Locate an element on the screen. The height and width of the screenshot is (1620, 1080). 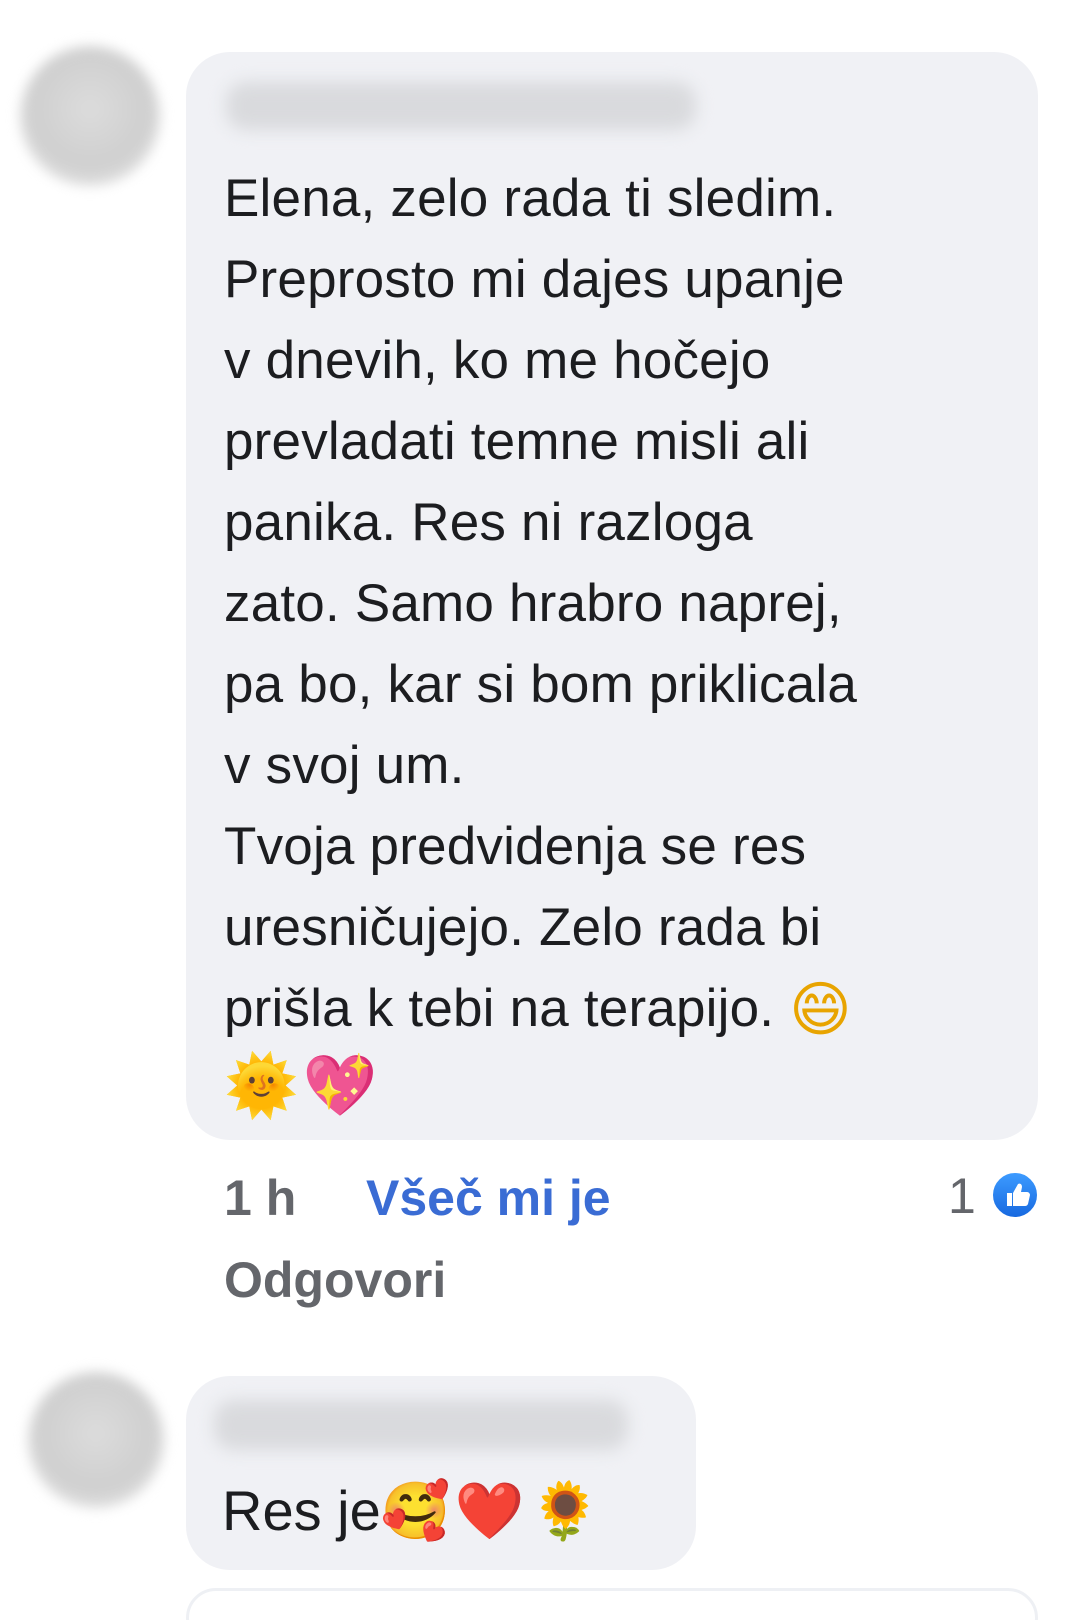
comment-timestamp: 1 h is located at coordinates (260, 1198).